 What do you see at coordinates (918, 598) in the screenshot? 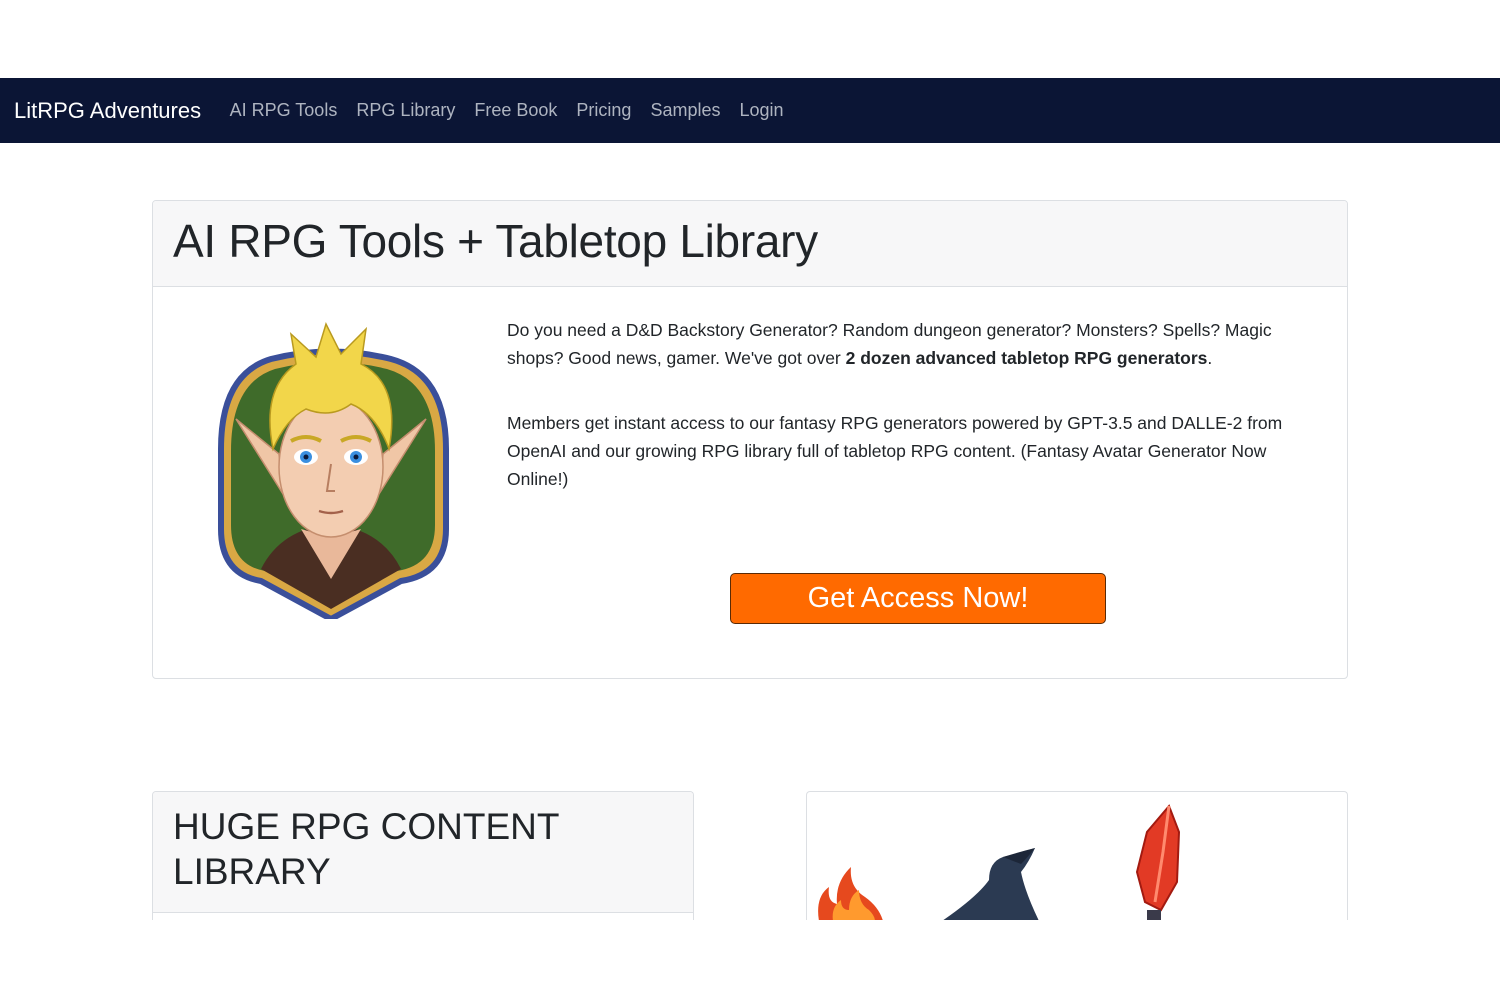
I see `get-access-button: Get Access Now!` at bounding box center [918, 598].